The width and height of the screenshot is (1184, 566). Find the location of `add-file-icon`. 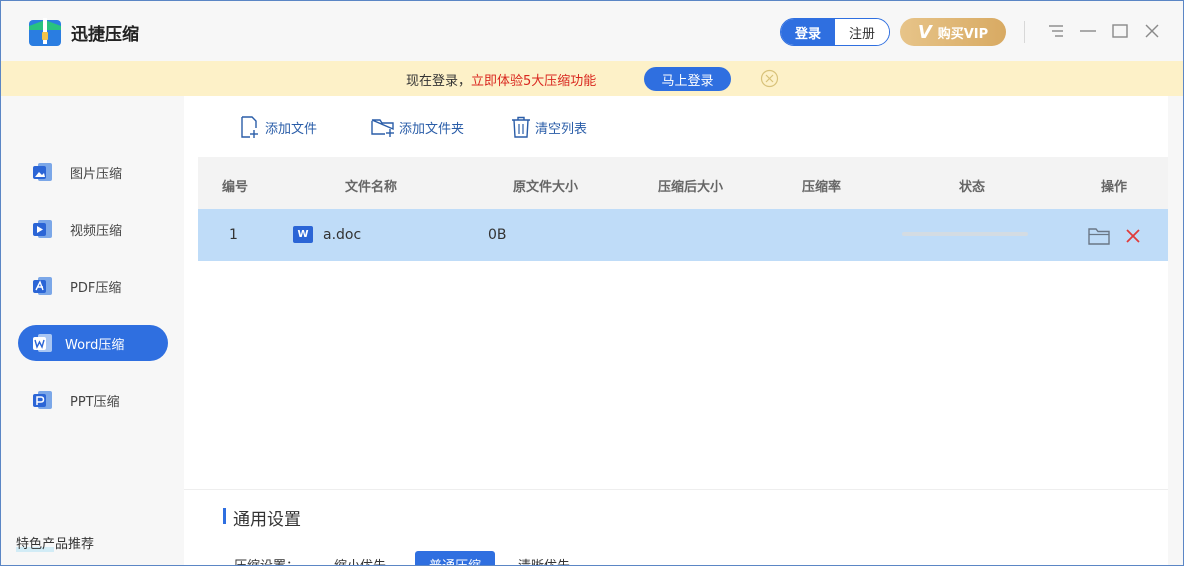

add-file-icon is located at coordinates (249, 127).